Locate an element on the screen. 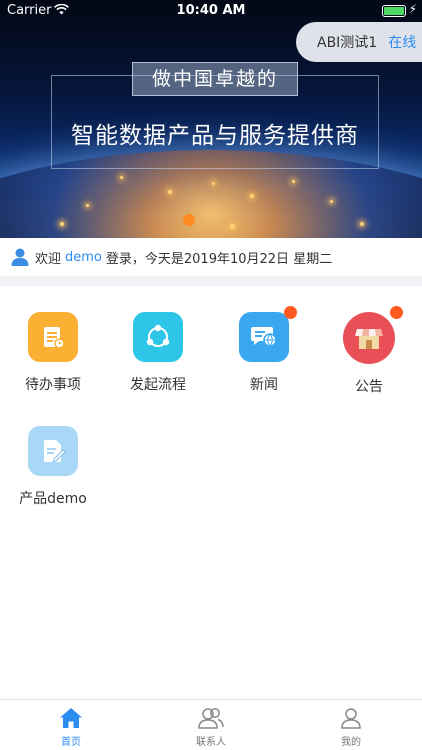 Image resolution: width=422 pixels, height=750 pixels. user-icon is located at coordinates (20, 257).